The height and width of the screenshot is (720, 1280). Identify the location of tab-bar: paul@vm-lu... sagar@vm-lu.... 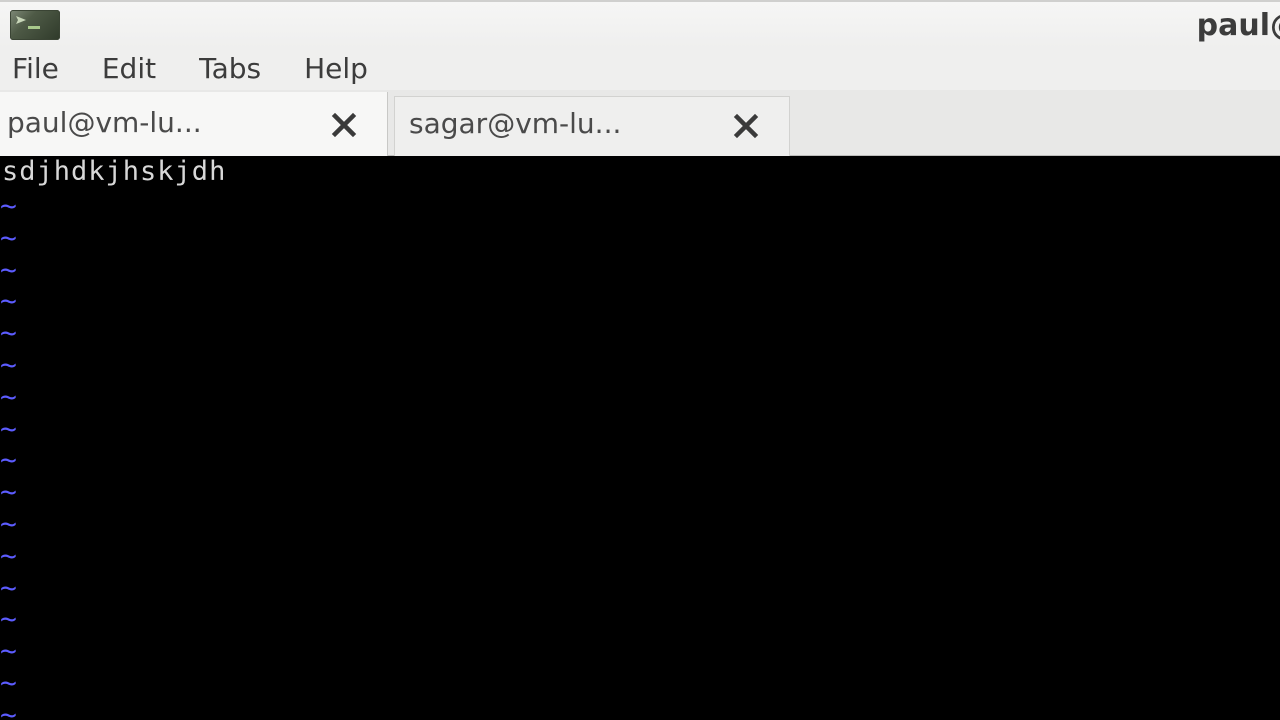
(640, 123).